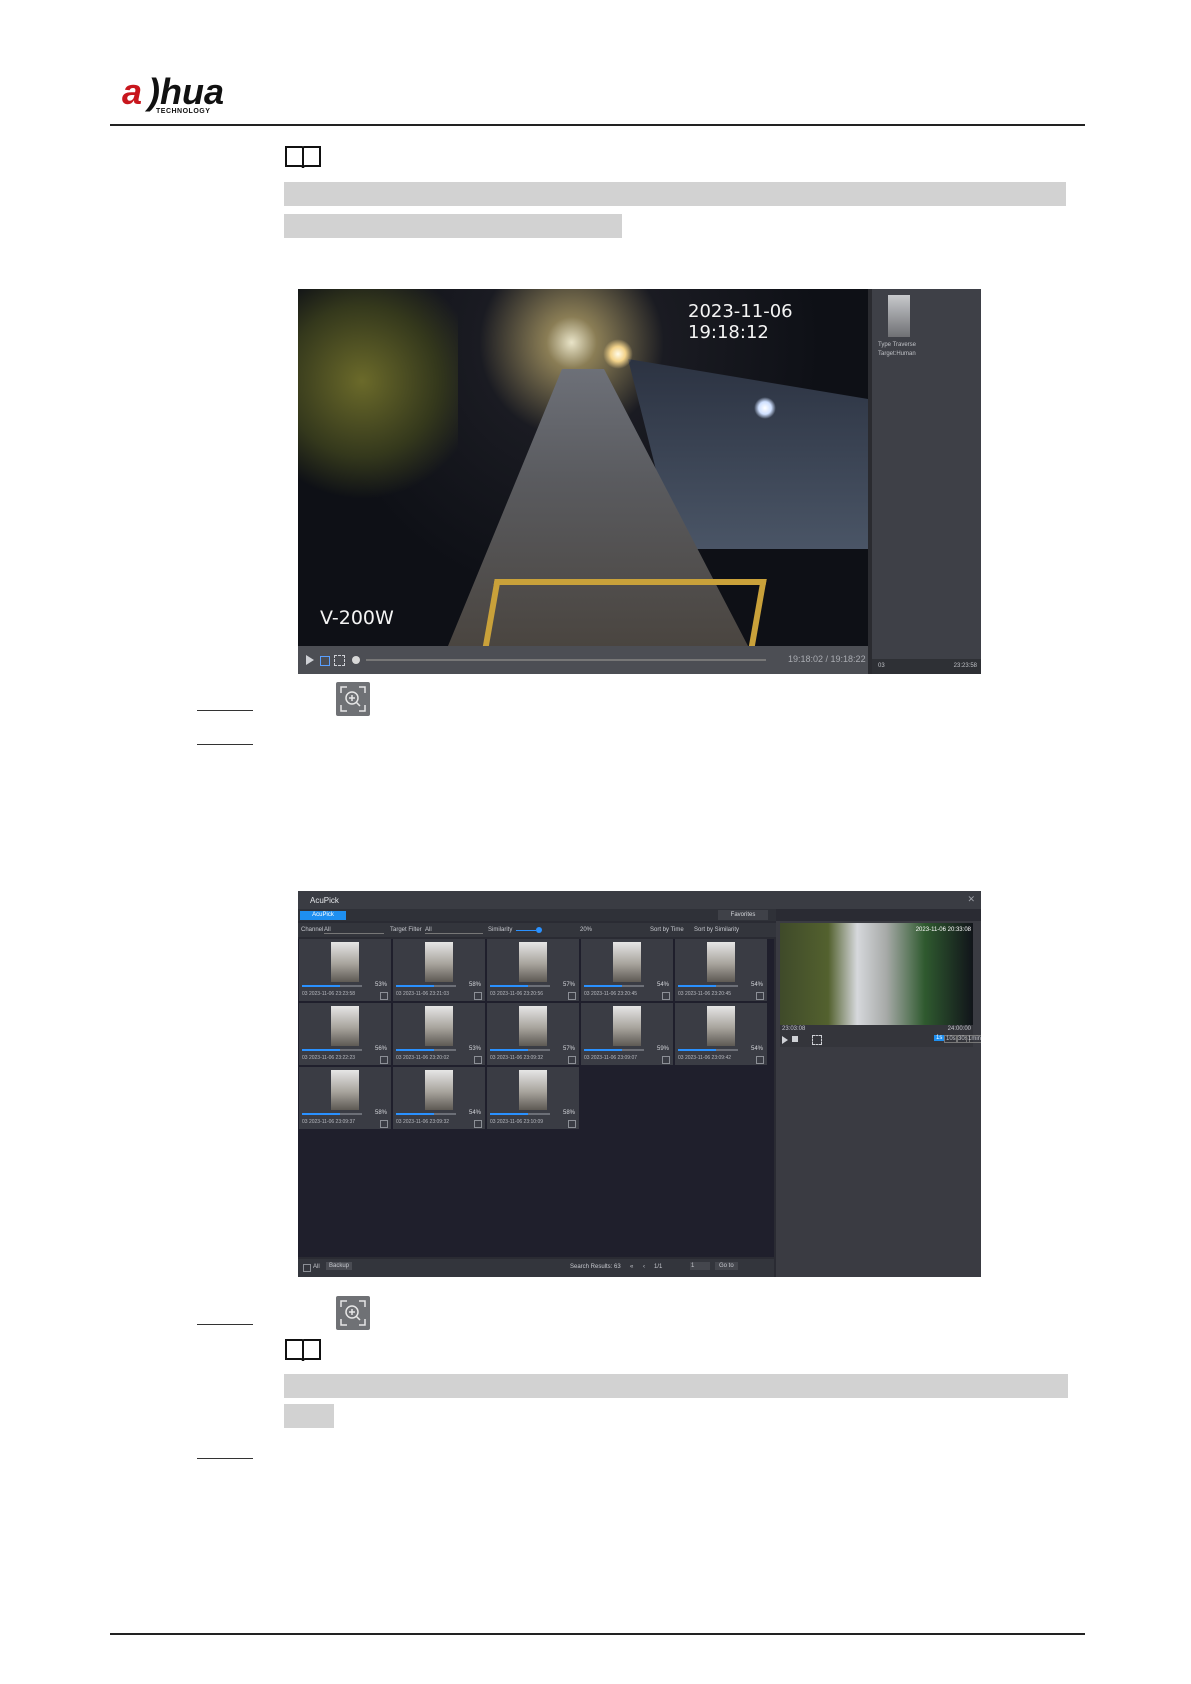 The width and height of the screenshot is (1191, 1684). What do you see at coordinates (597, 1634) in the screenshot?
I see `footer-rule` at bounding box center [597, 1634].